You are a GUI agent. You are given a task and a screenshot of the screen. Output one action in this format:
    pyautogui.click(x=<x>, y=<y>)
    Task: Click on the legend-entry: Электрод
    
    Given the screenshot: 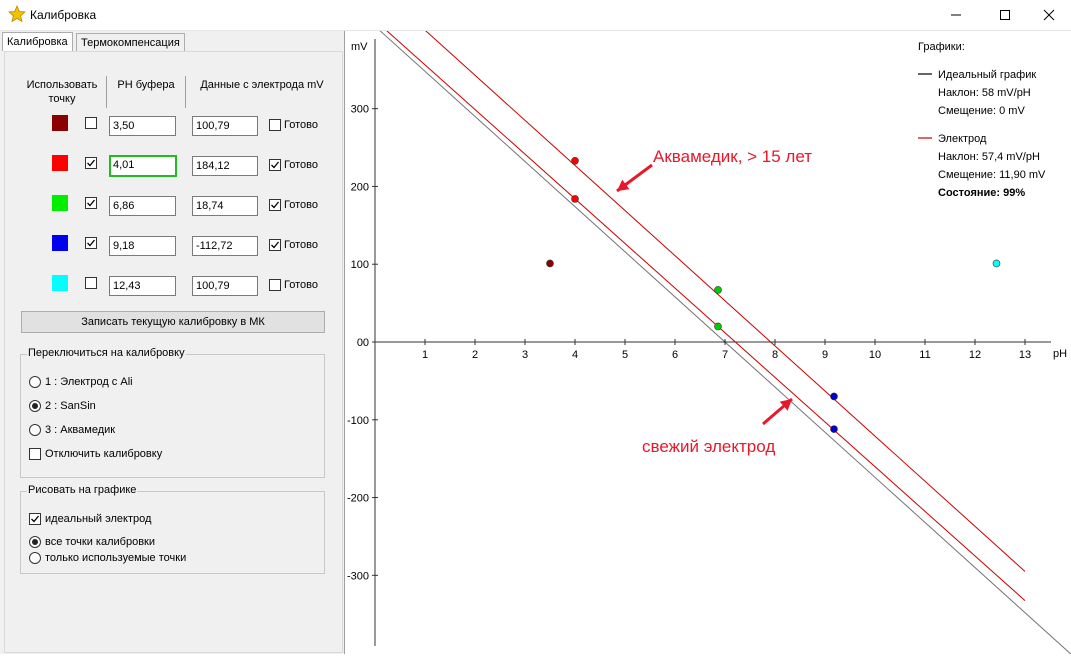 What is the action you would take?
    pyautogui.click(x=962, y=139)
    